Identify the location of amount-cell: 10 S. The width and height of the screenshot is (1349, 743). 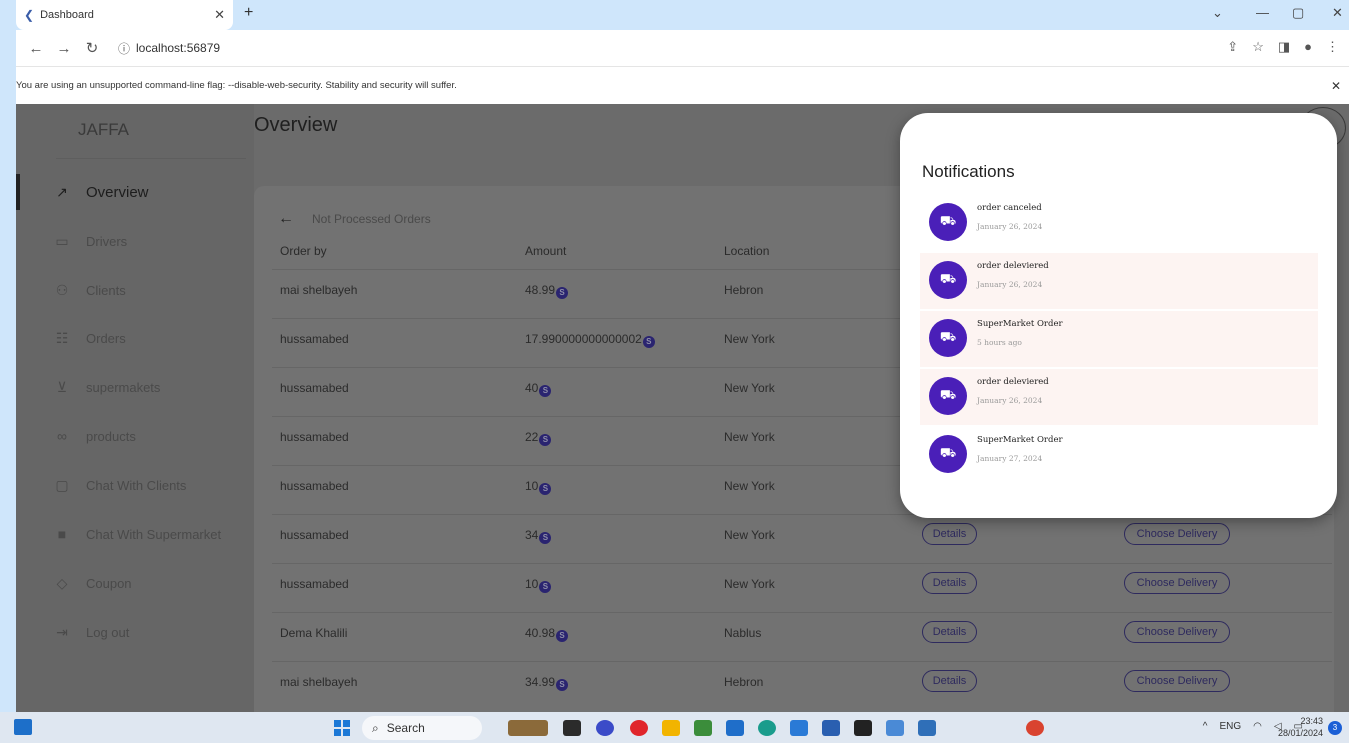
(538, 585).